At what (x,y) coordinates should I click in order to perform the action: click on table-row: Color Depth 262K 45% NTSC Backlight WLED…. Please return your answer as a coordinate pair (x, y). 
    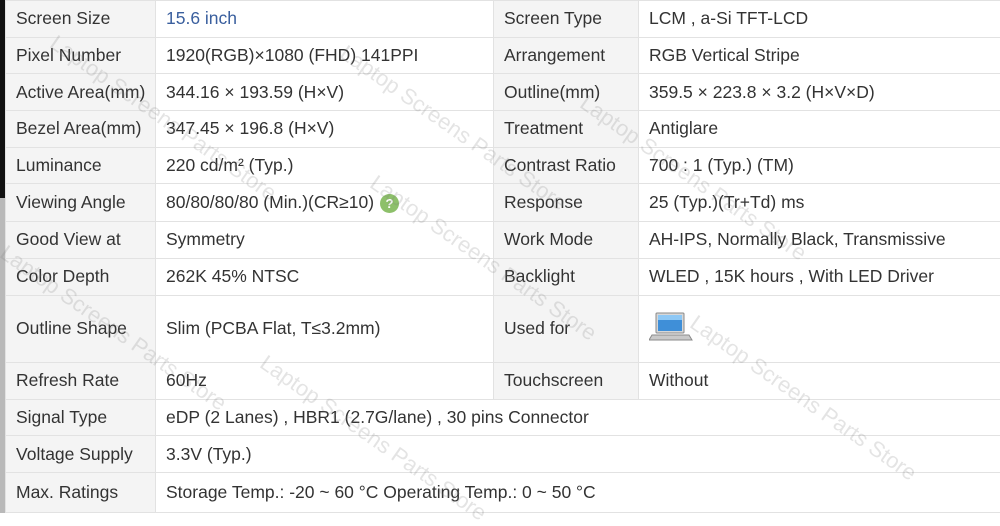
    Looking at the image, I should click on (503, 276).